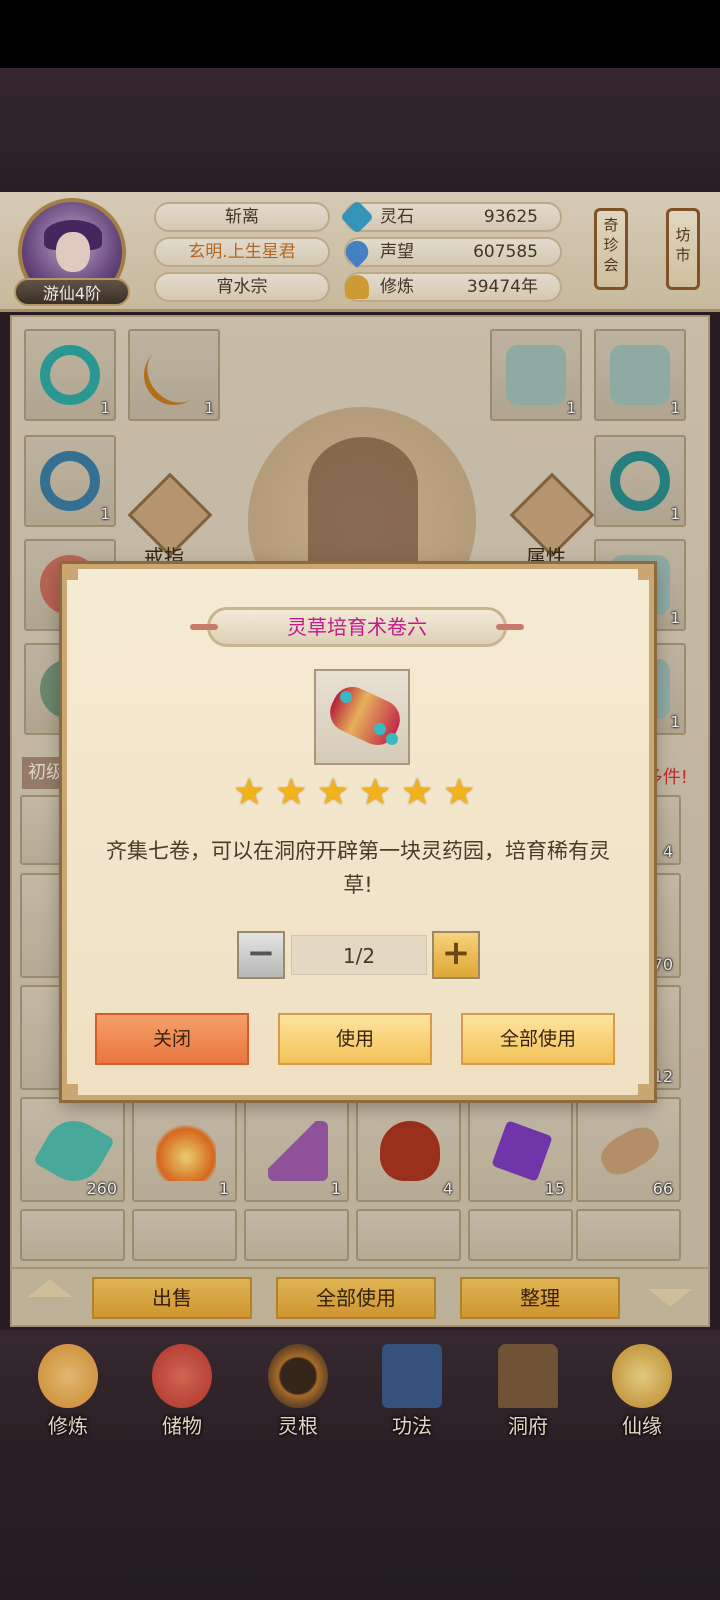  What do you see at coordinates (456, 955) in the screenshot?
I see `increase-quantity-button: +` at bounding box center [456, 955].